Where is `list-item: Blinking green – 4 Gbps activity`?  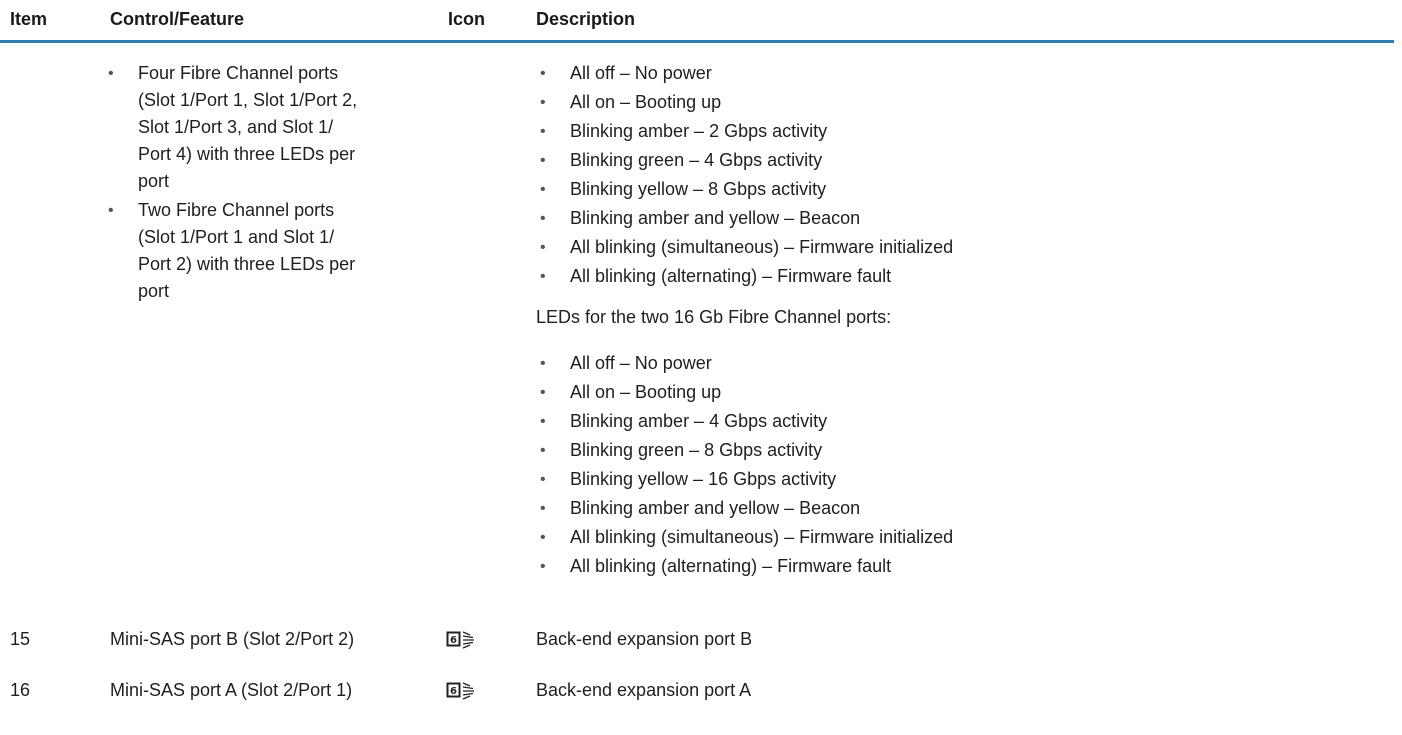
list-item: Blinking green – 4 Gbps activity is located at coordinates (696, 160).